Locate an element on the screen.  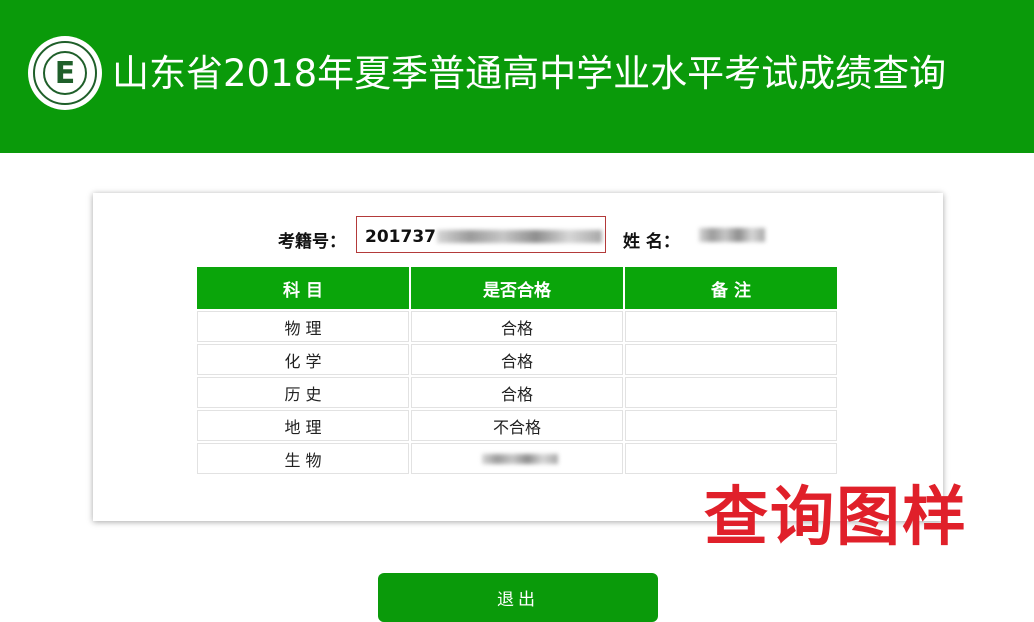
exam-no-redaction is located at coordinates (519, 236).